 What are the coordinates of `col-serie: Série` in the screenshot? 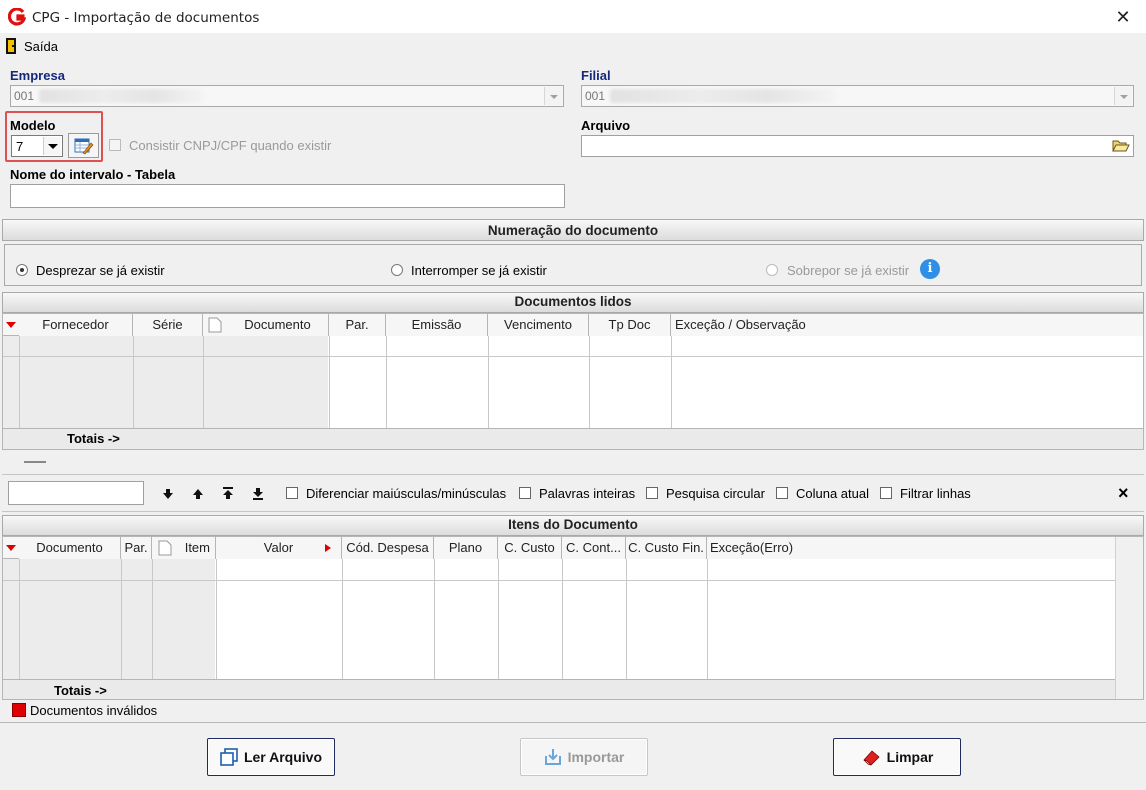 It's located at (168, 325).